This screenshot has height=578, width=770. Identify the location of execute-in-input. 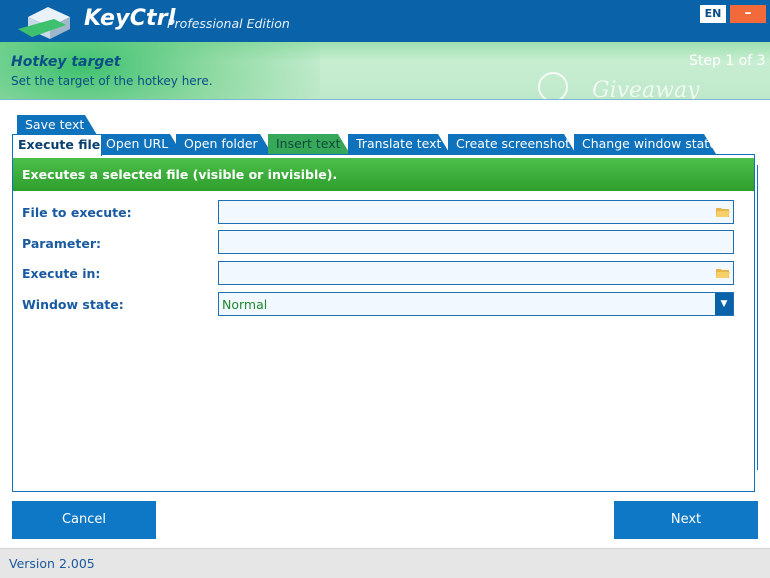
(476, 273).